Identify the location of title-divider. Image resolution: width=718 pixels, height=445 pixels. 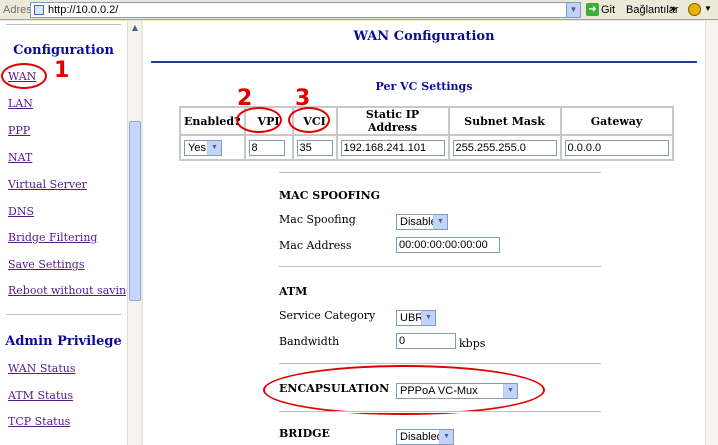
(424, 62).